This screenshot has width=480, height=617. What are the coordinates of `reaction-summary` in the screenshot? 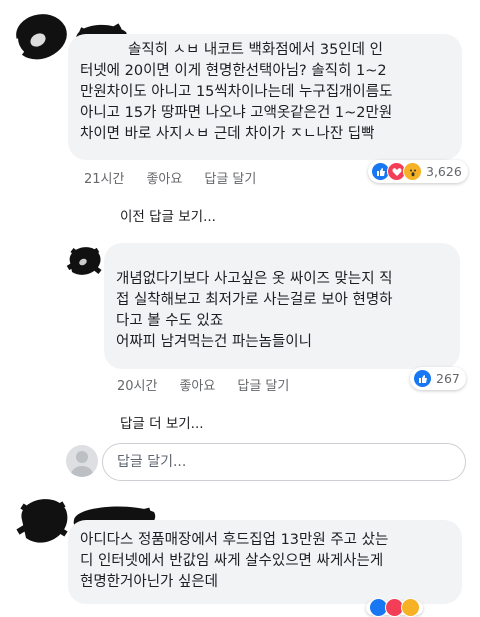 It's located at (394, 607).